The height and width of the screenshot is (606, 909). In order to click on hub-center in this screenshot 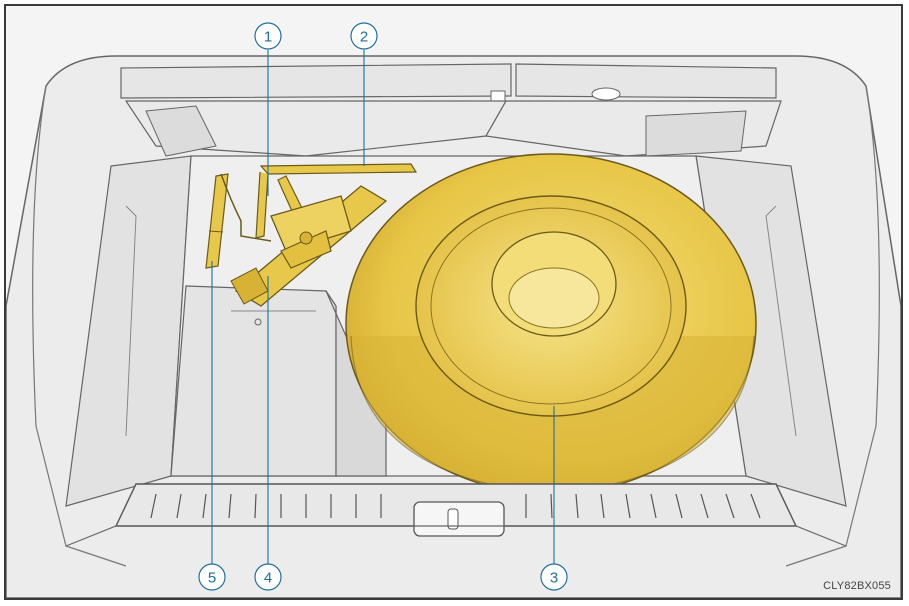, I will do `click(554, 298)`.